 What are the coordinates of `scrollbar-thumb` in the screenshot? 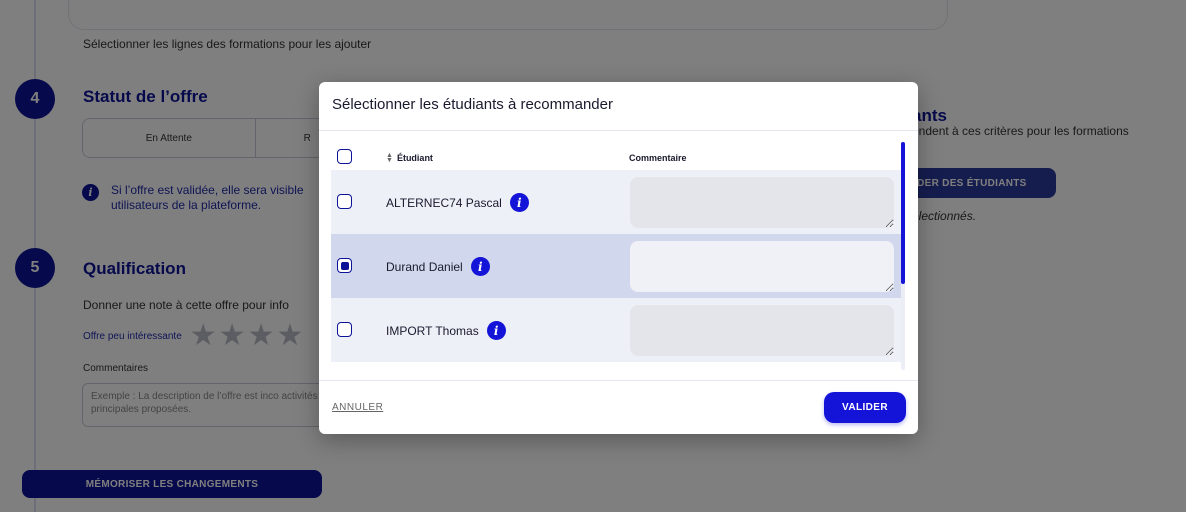 It's located at (903, 213).